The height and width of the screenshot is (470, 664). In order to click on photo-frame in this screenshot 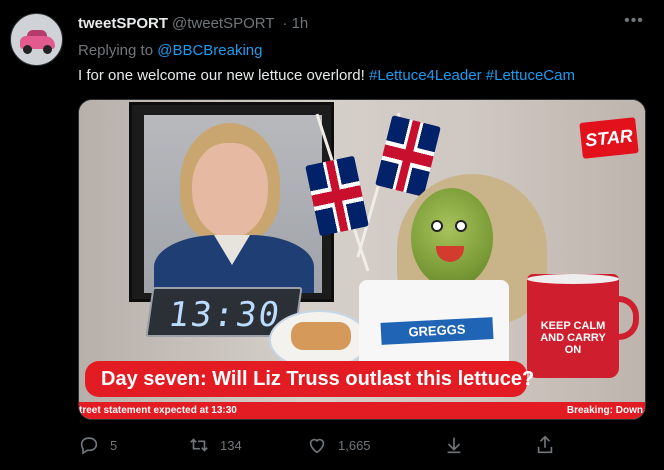, I will do `click(231, 202)`.